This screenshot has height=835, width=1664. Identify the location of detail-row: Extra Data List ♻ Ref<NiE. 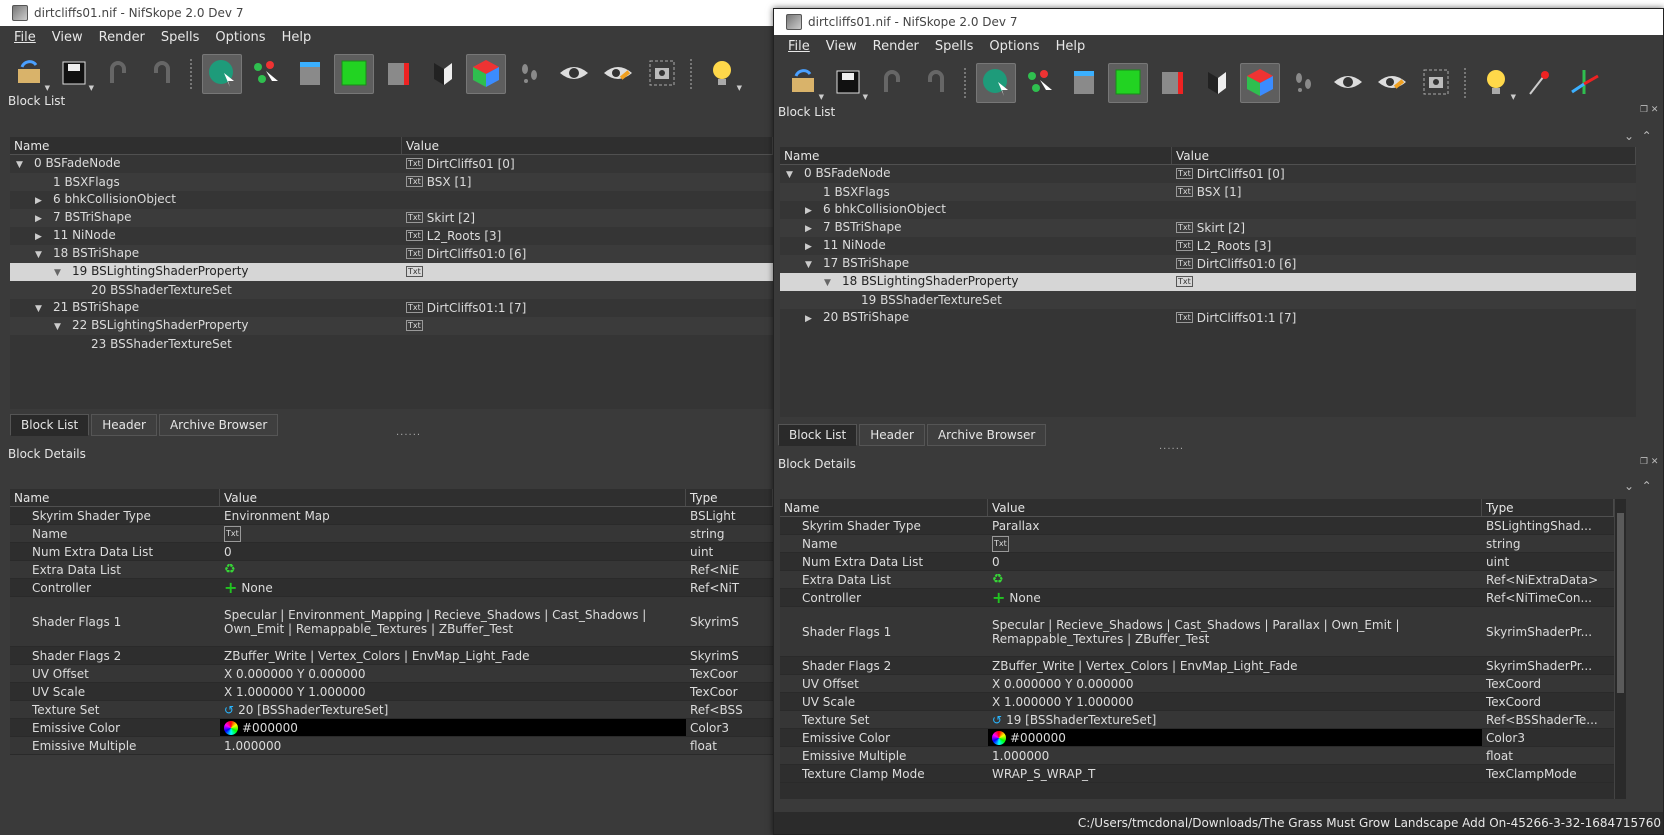
(391, 570).